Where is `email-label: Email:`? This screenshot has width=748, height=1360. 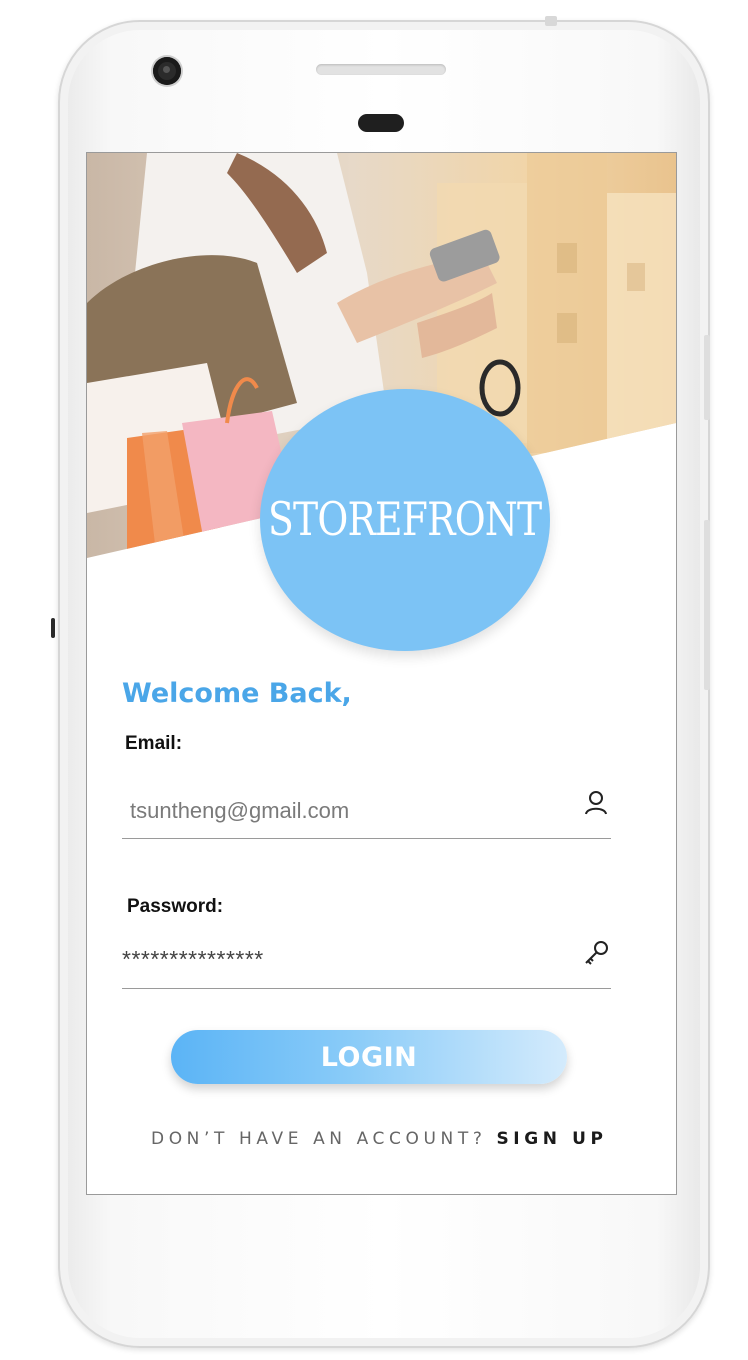 email-label: Email: is located at coordinates (154, 743).